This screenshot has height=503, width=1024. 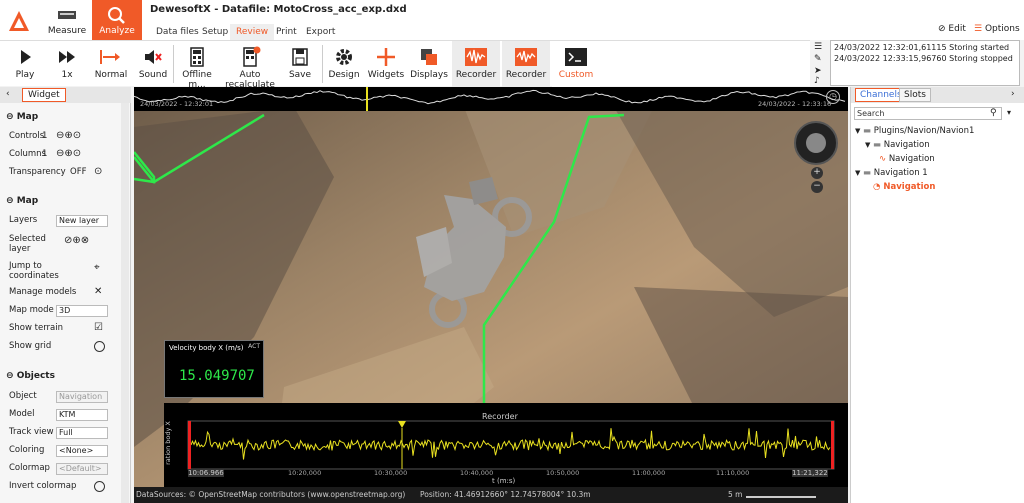 What do you see at coordinates (576, 64) in the screenshot?
I see `custom-display-button: Custom` at bounding box center [576, 64].